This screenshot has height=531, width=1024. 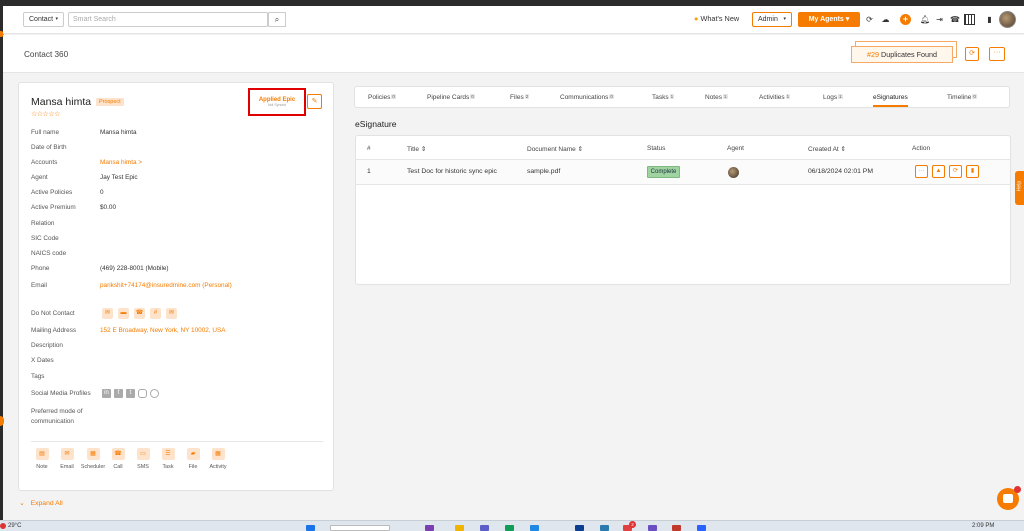 What do you see at coordinates (1017, 489) in the screenshot?
I see `chat-unread-badge` at bounding box center [1017, 489].